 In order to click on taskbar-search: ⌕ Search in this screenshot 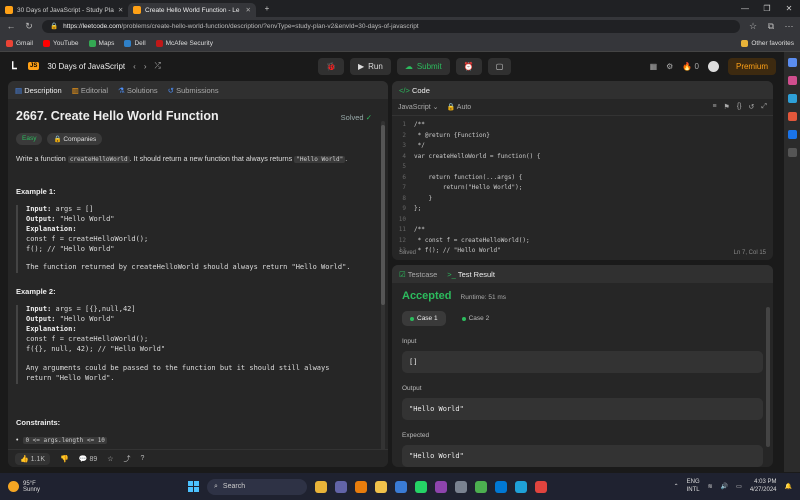, I will do `click(257, 486)`.